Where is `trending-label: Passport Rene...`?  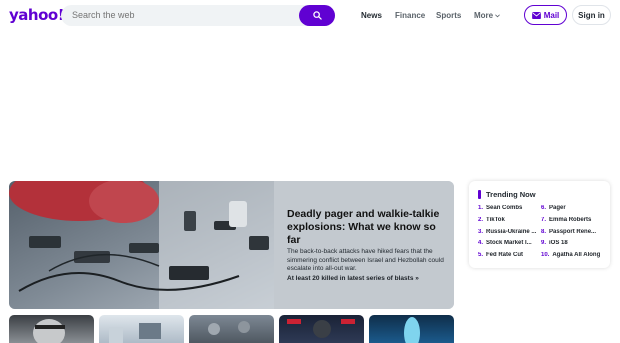
trending-label: Passport Rene... is located at coordinates (573, 232).